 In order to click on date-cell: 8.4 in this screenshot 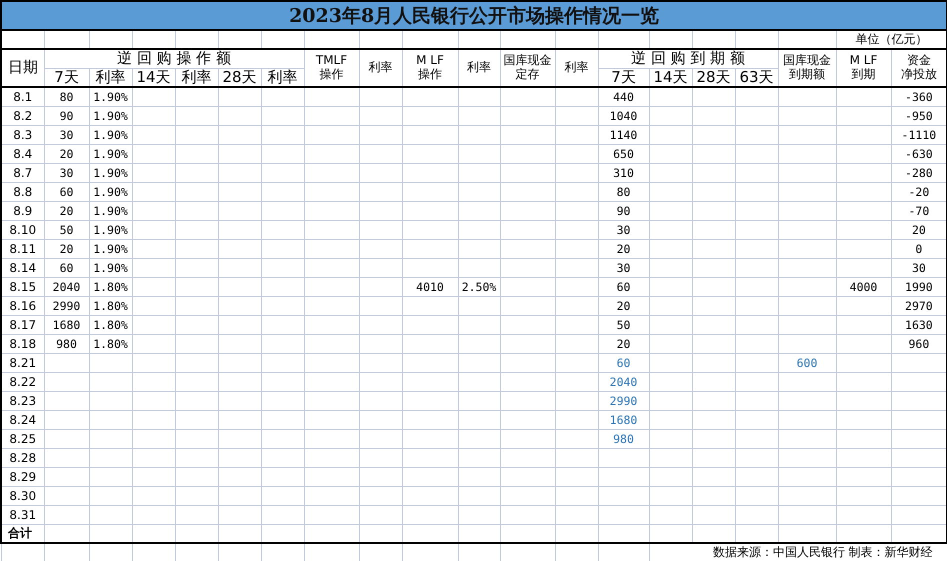, I will do `click(22, 153)`.